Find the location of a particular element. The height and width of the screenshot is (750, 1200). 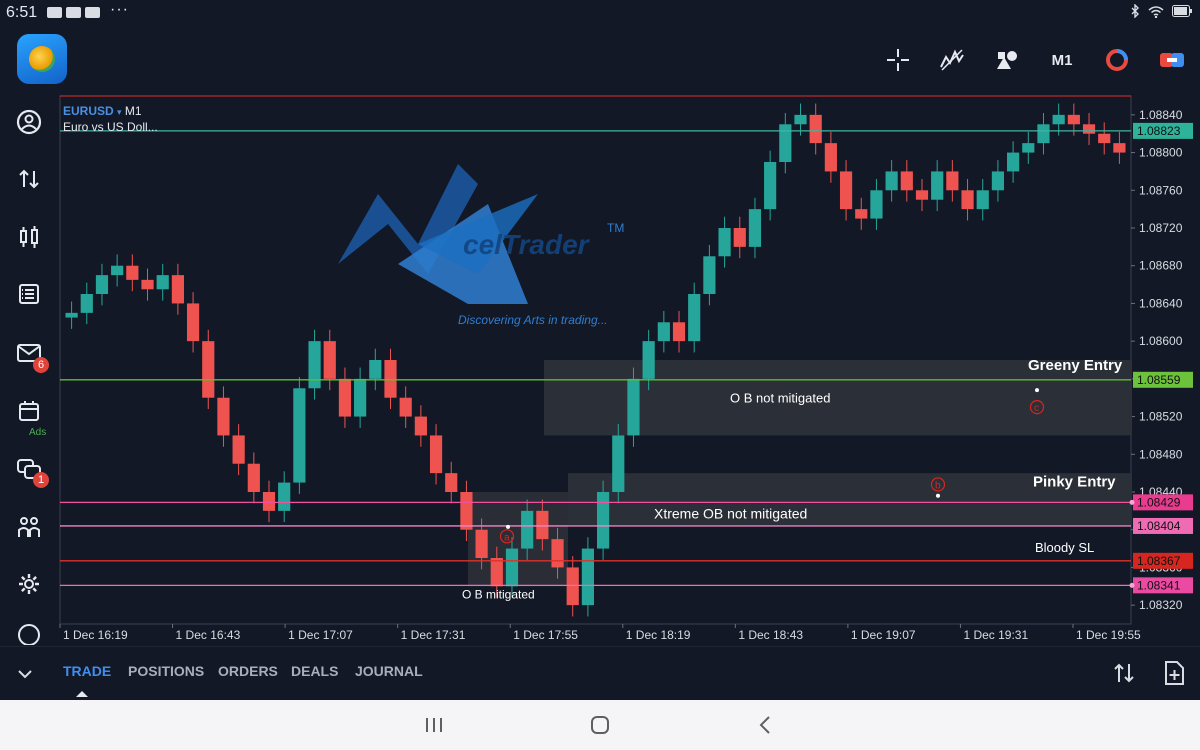

gear-icon is located at coordinates (29, 584).